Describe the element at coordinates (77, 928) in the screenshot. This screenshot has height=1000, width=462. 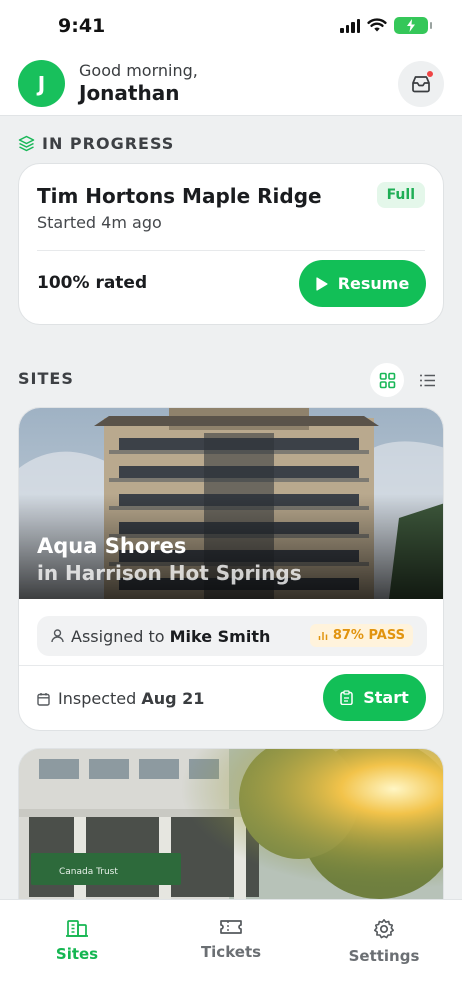
I see `building-icon` at that location.